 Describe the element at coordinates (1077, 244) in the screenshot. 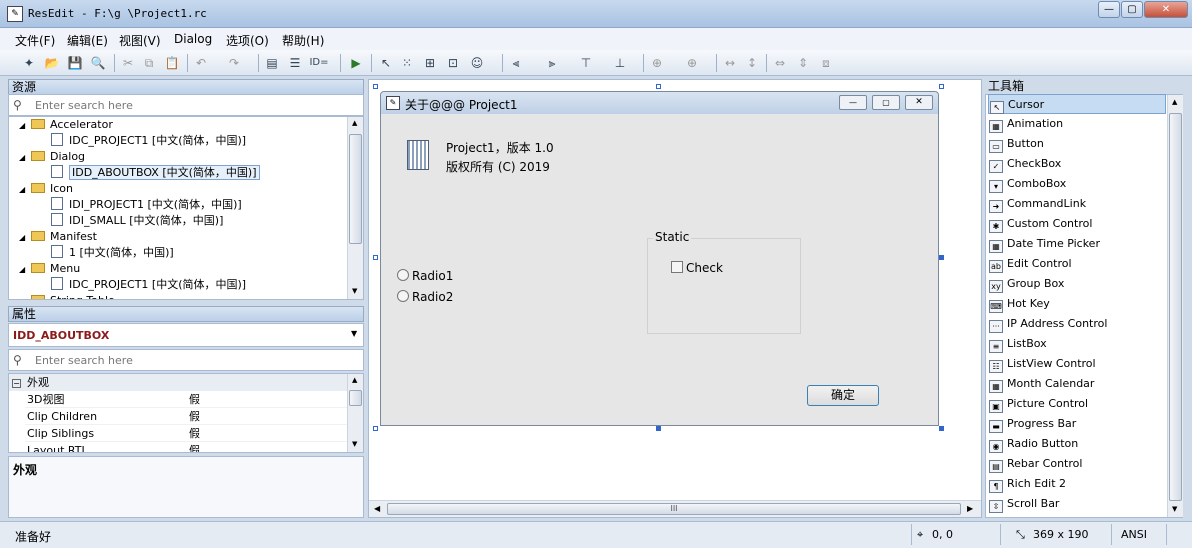

I see `toolbox-item-date-time-picker: ▦ Date Time Picker` at that location.